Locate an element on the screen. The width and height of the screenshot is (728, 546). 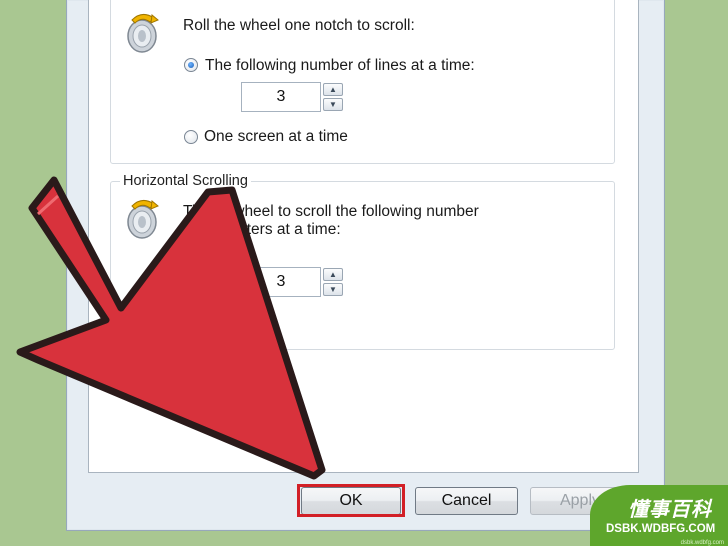
ok-highlight-box is located at coordinates (351, 500).